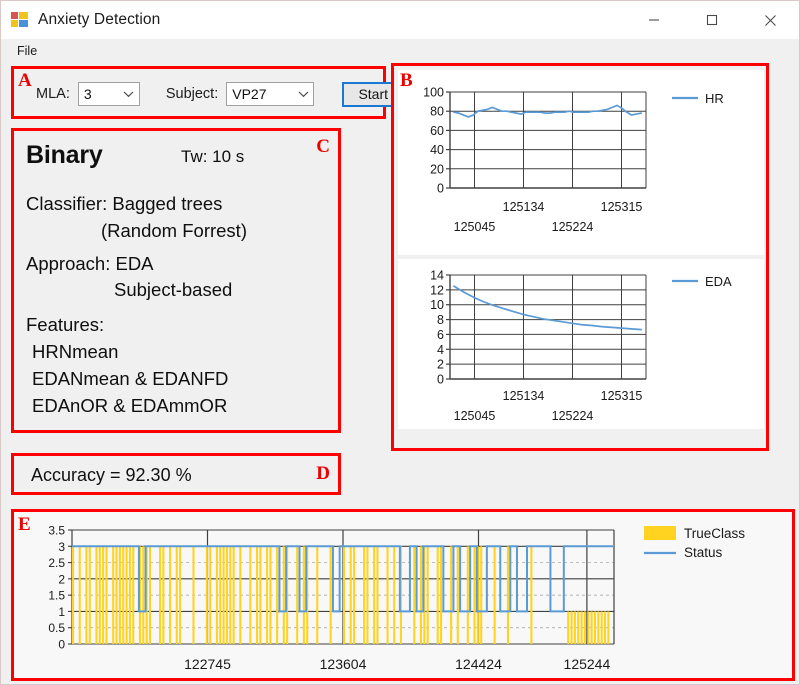  What do you see at coordinates (56, 628) in the screenshot?
I see `y-axis-tick-label: 0.5` at bounding box center [56, 628].